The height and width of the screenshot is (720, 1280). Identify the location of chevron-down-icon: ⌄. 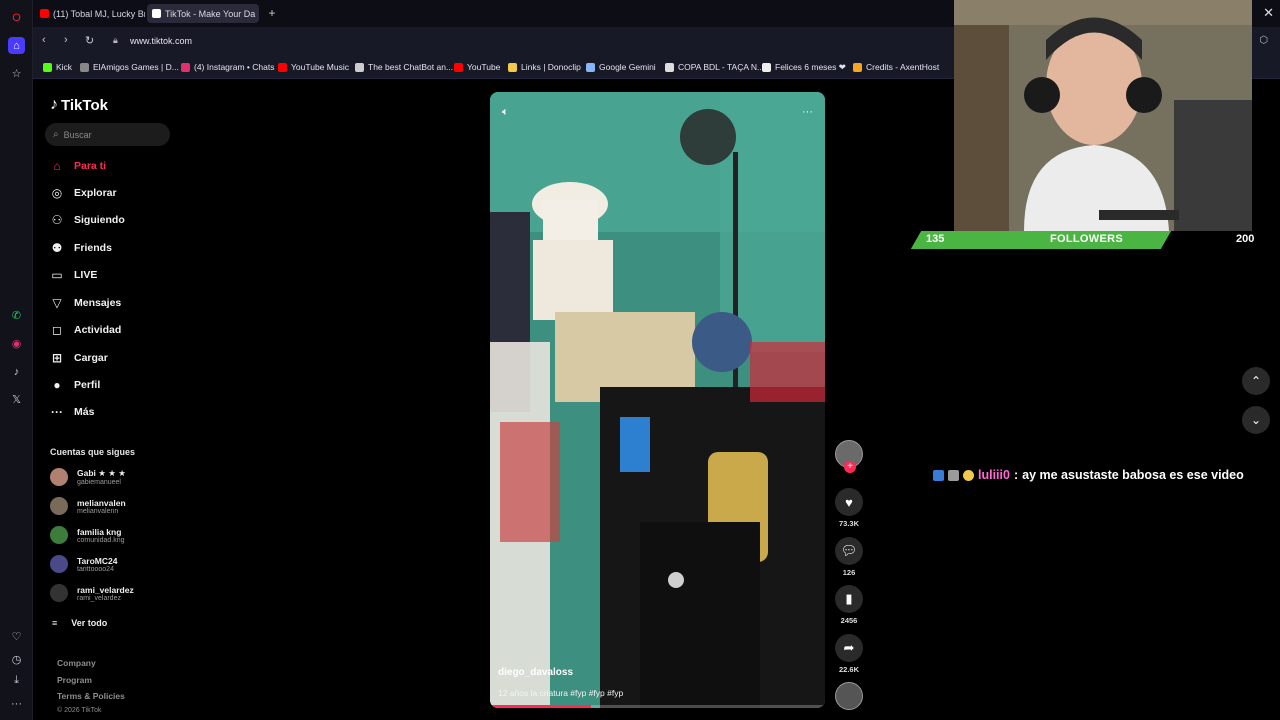
(1256, 420).